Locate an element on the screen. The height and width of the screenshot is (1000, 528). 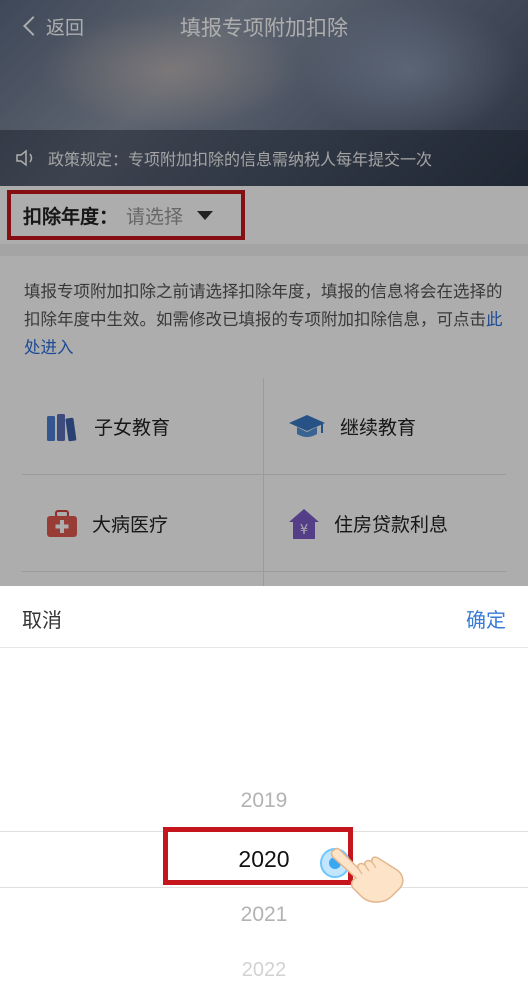
picker-option: 2022 is located at coordinates (264, 970).